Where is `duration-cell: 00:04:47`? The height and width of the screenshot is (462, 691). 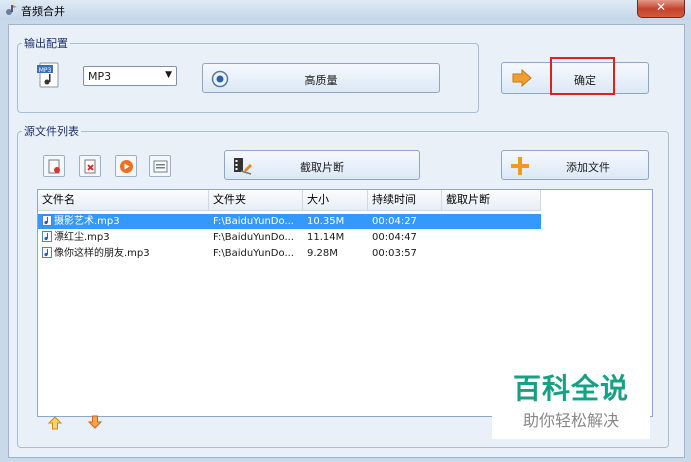
duration-cell: 00:04:47 is located at coordinates (394, 237).